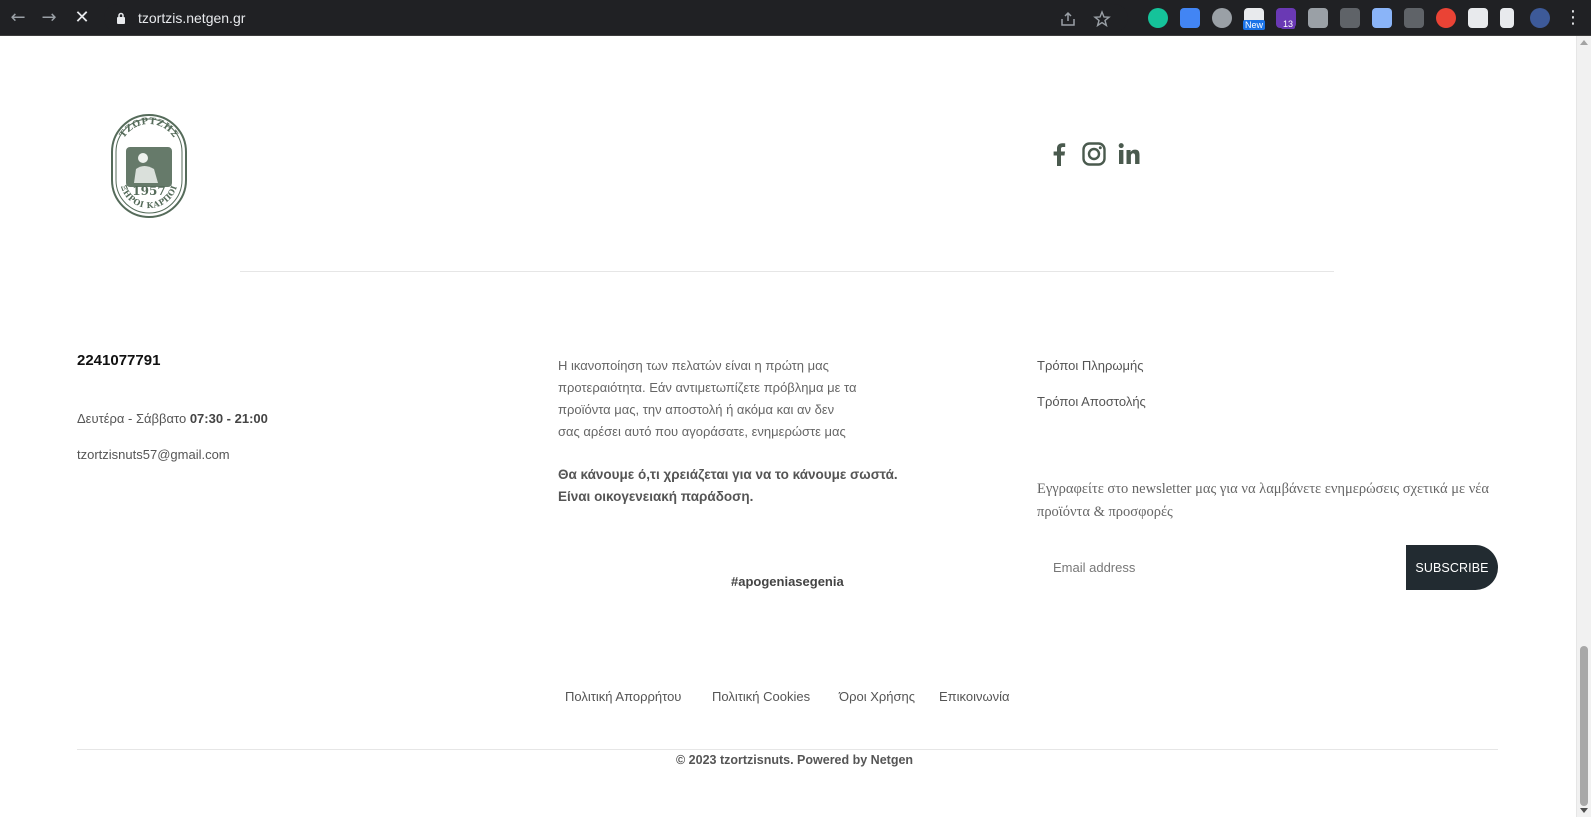 The image size is (1591, 817). Describe the element at coordinates (18, 18) in the screenshot. I see `back-arrow-icon: ←` at that location.